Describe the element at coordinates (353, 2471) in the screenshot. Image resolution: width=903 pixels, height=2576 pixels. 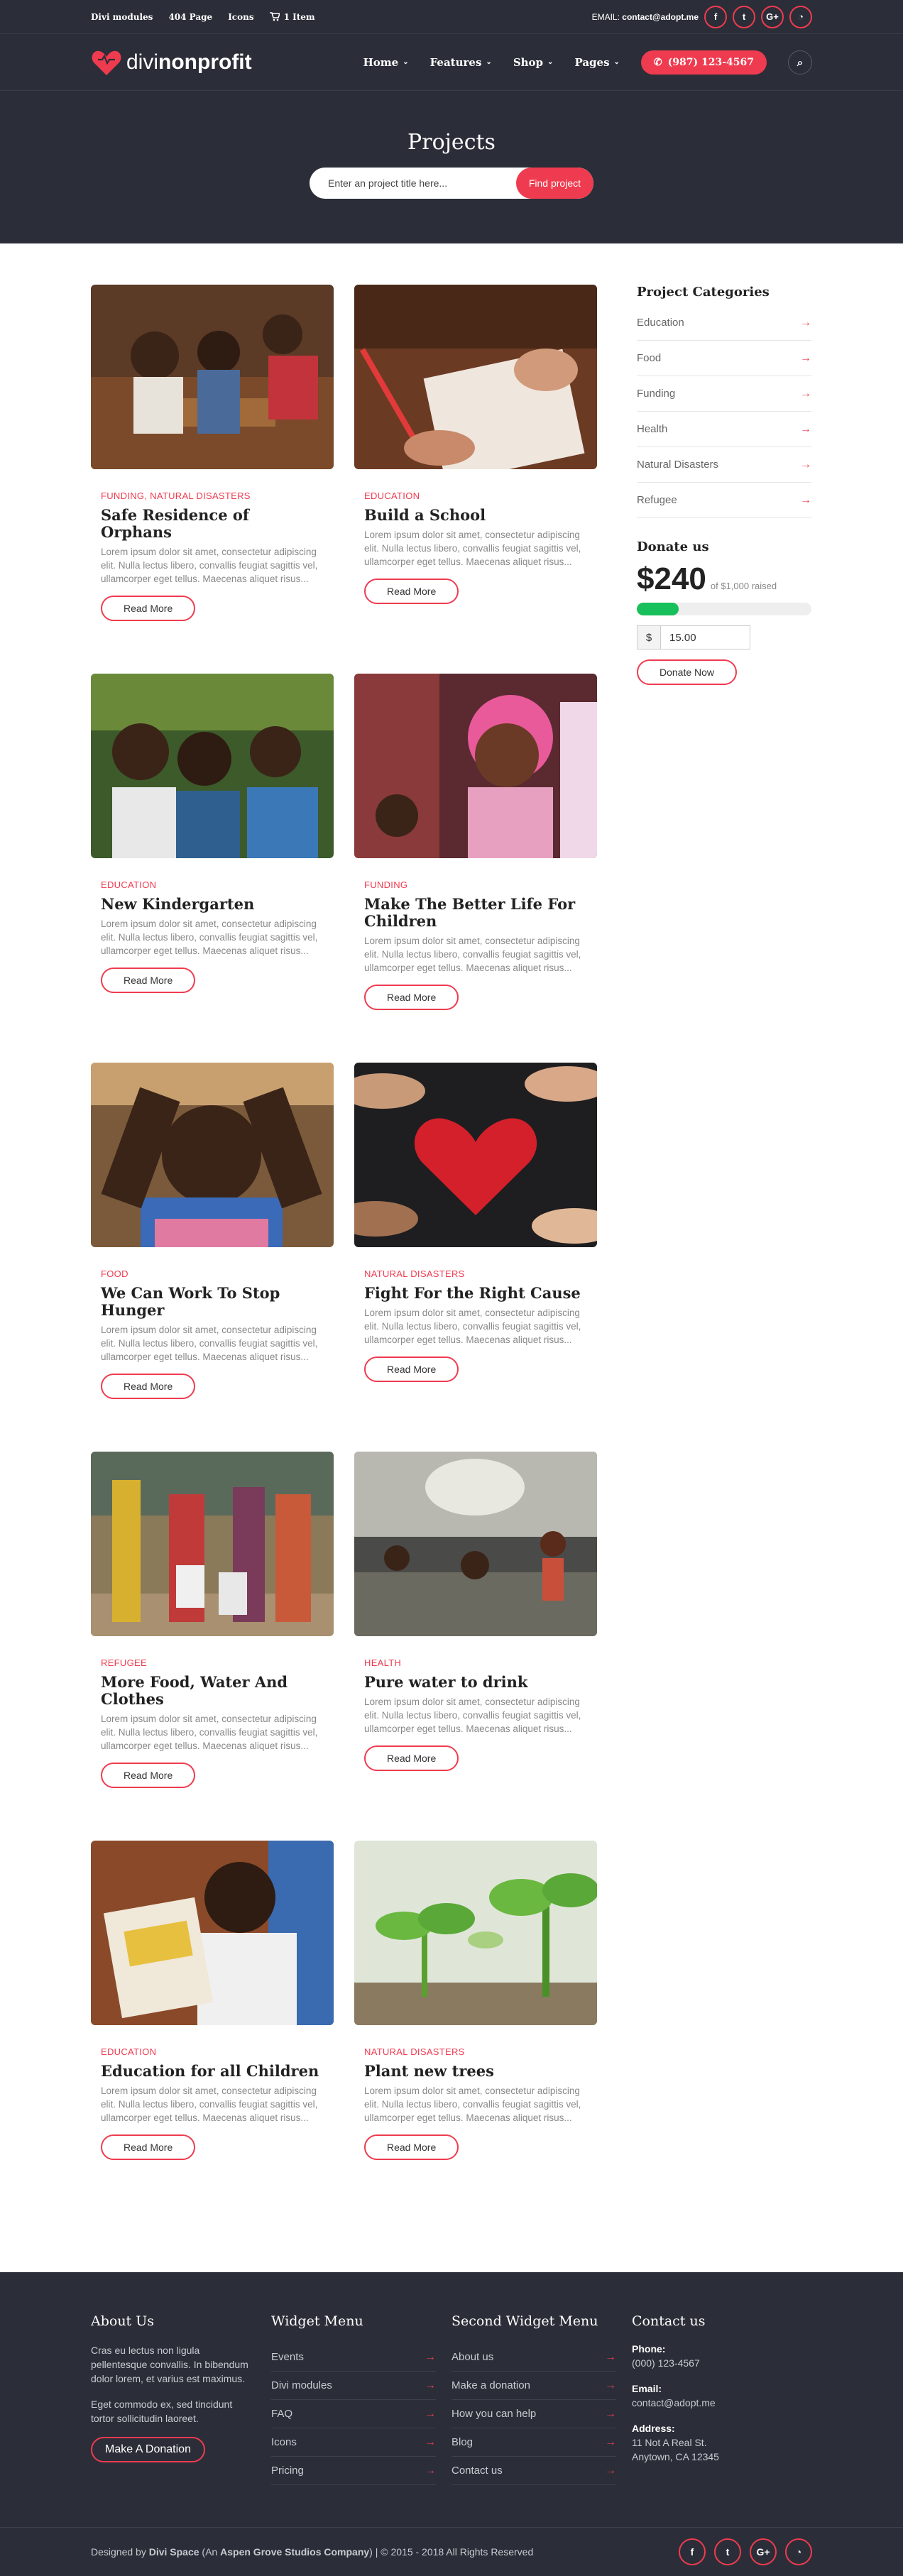
I see `footer-link-pricing: Pricing →` at that location.